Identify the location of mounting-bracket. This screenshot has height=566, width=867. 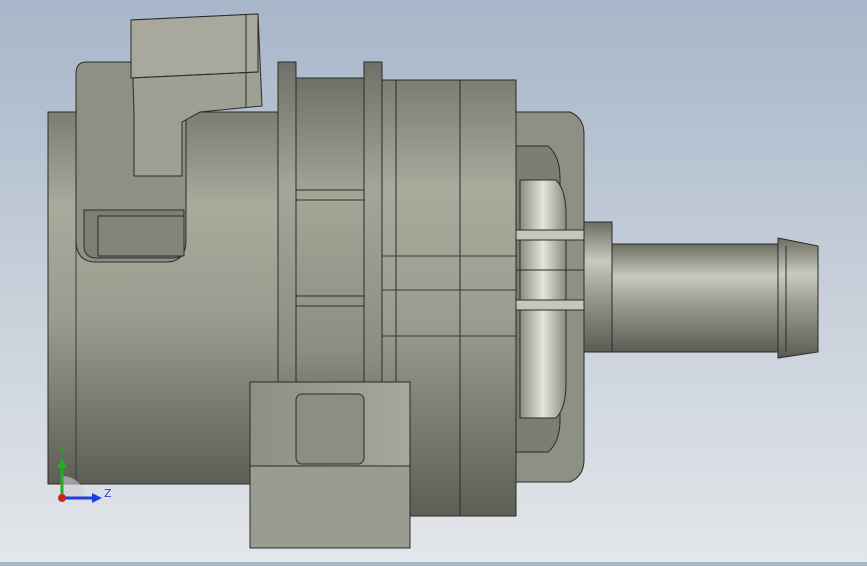
(330, 465).